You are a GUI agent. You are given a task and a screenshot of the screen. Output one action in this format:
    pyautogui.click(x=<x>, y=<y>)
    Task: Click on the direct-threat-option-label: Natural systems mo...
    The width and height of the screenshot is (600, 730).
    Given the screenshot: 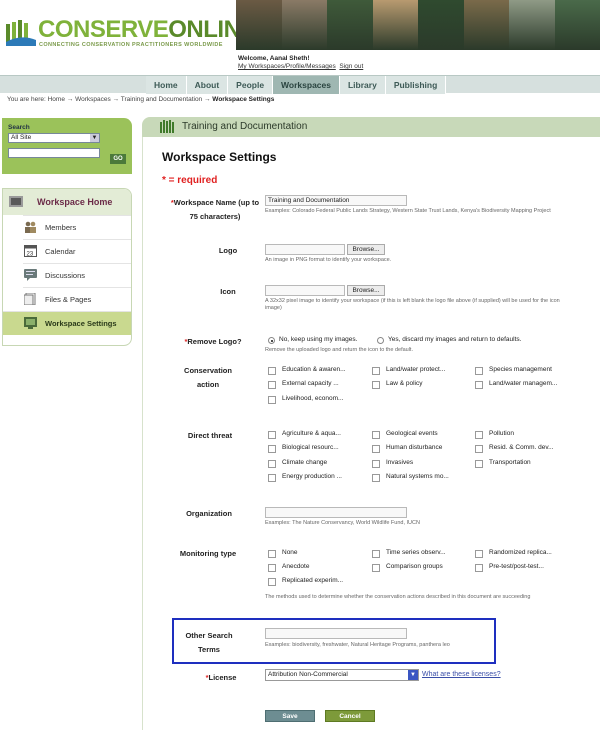 What is the action you would take?
    pyautogui.click(x=417, y=476)
    